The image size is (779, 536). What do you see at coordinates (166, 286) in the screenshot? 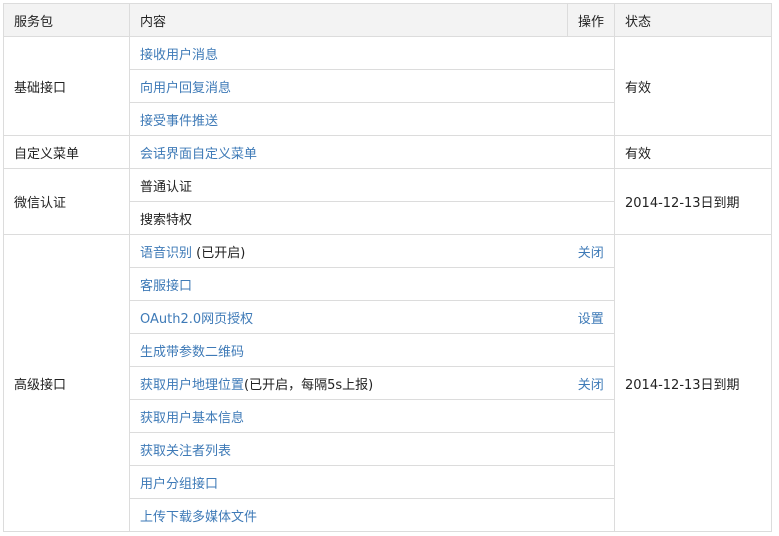
I see `feature-link: 客服接口` at bounding box center [166, 286].